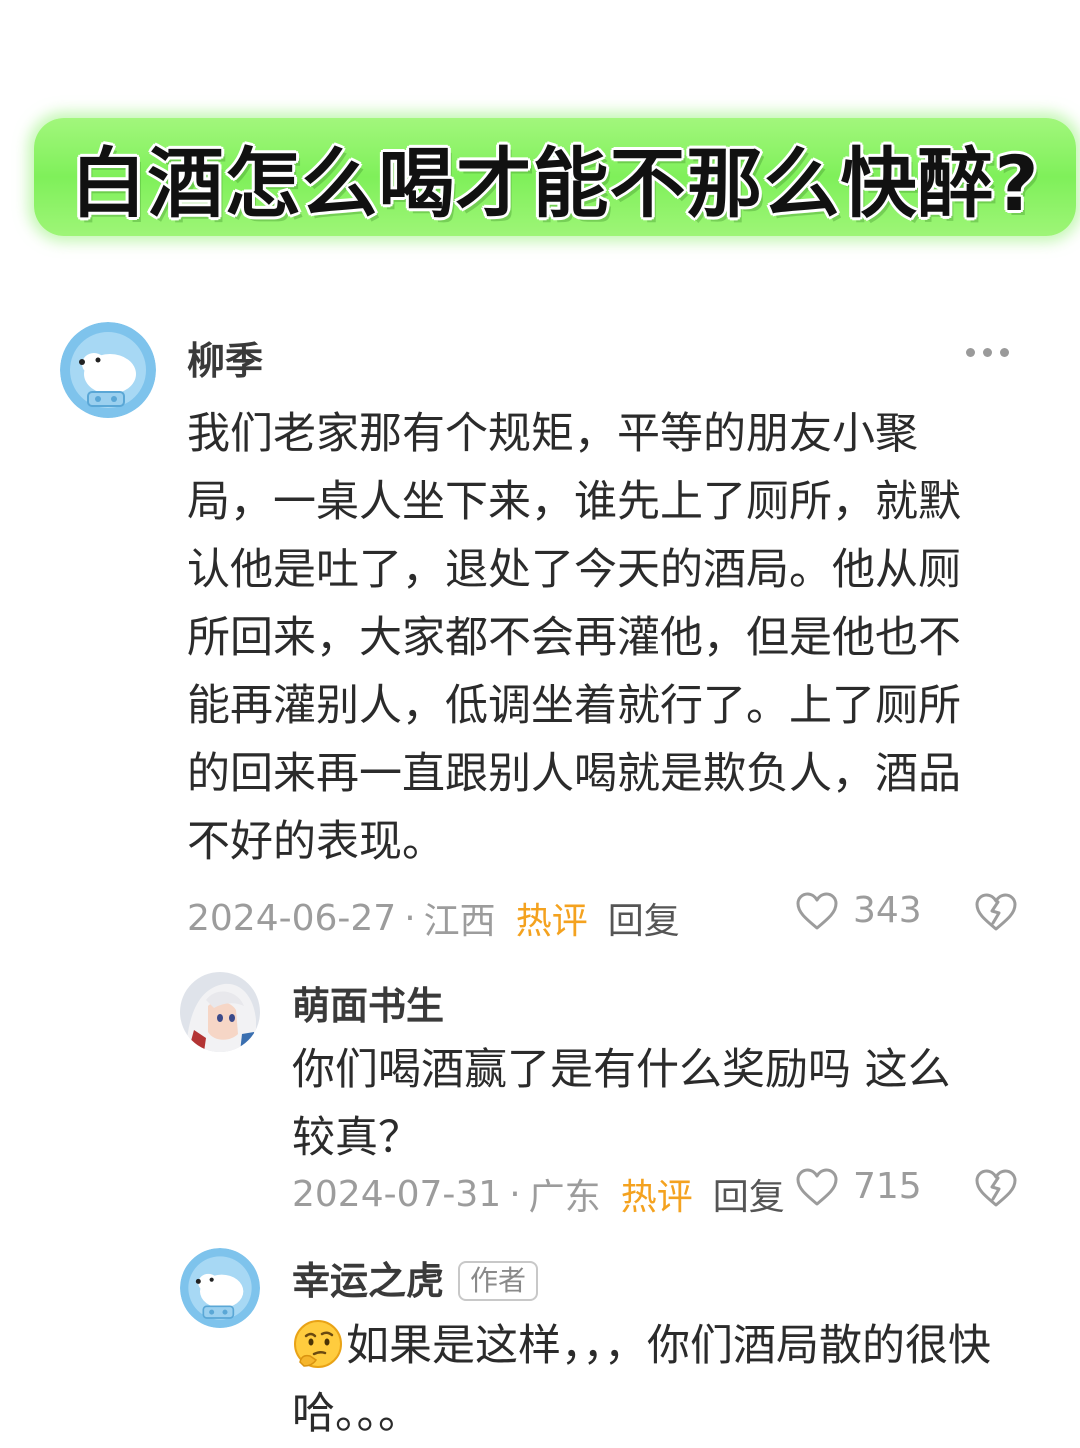 This screenshot has height=1448, width=1080. Describe the element at coordinates (368, 1281) in the screenshot. I see `username-text: 幸运之虎` at that location.